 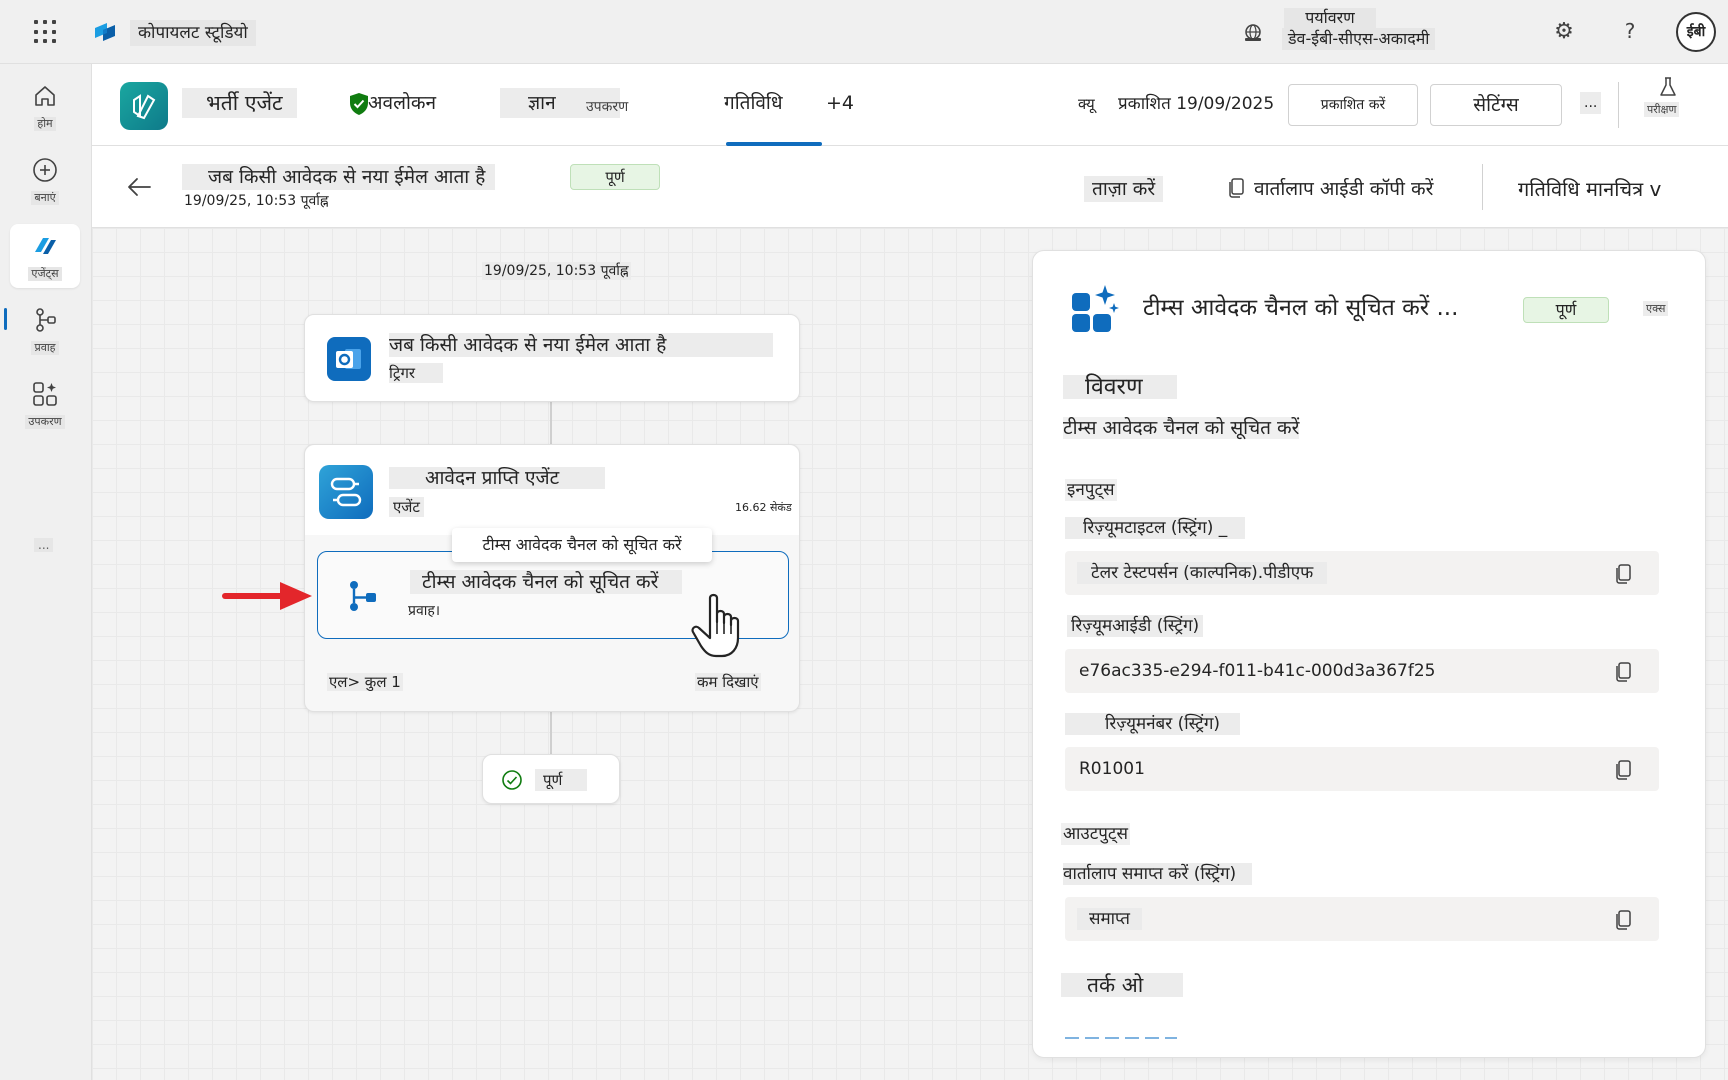 What do you see at coordinates (1362, 769) in the screenshot?
I see `input-field-resume-number: R01001` at bounding box center [1362, 769].